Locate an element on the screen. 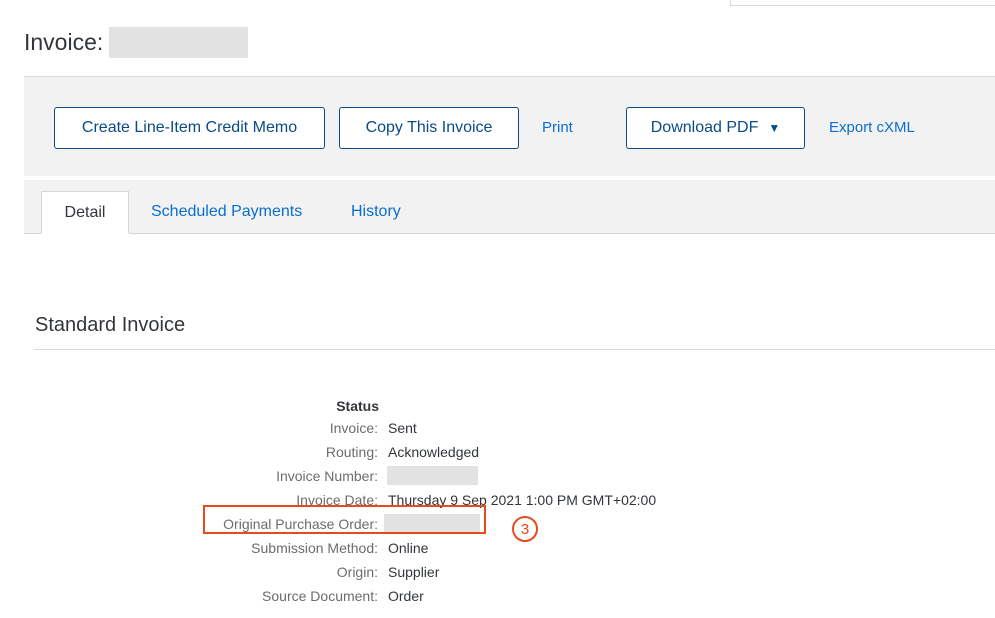 This screenshot has height=618, width=995. create-credit-memo-label: Create Line-Item Credit Memo is located at coordinates (189, 127).